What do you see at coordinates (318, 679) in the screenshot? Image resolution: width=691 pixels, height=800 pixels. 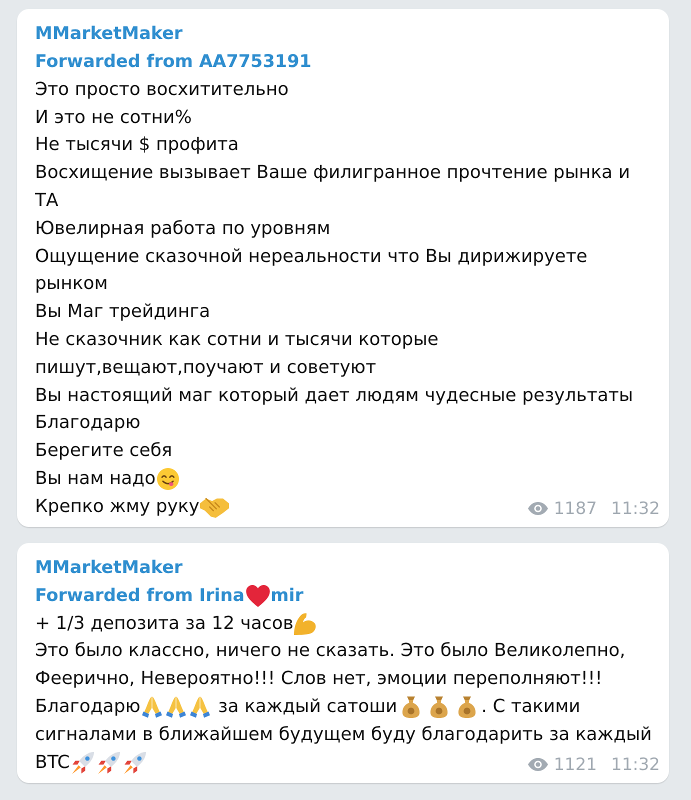 I see `message-text: Феерично, Невероятно!!! Слов нет, эмоции переполняют!!!` at bounding box center [318, 679].